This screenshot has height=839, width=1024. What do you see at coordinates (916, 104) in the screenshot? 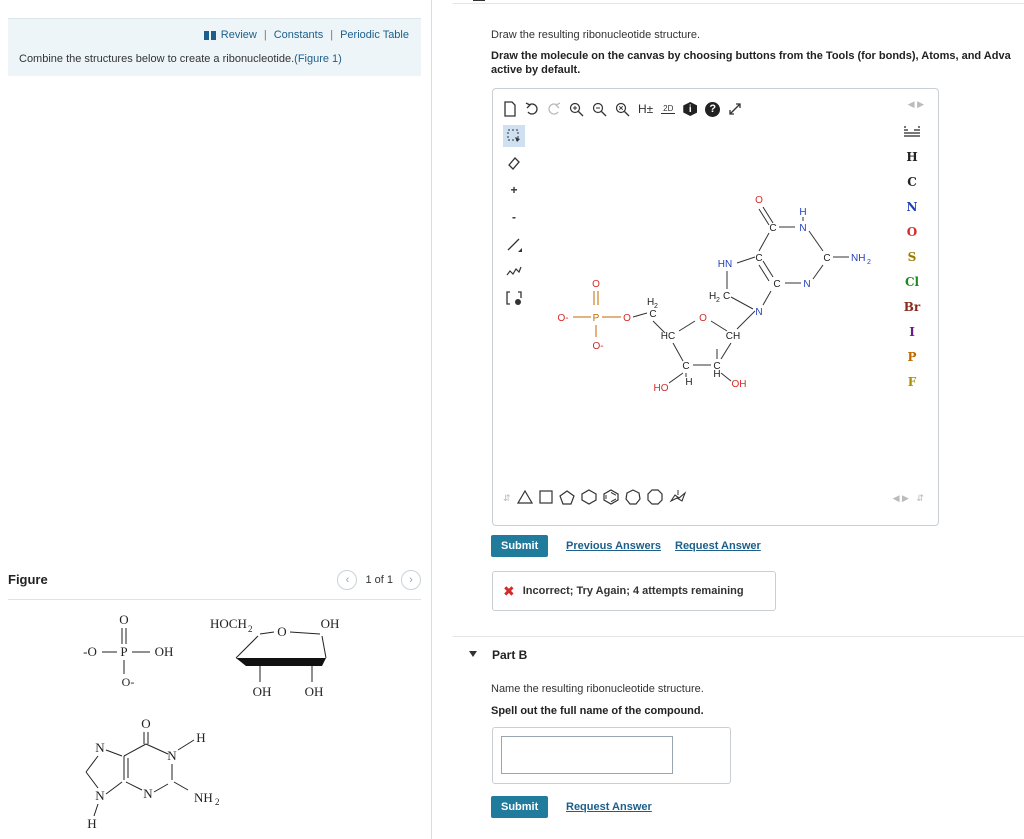
I see `atom-panel-scroll-icon: ◀ ▶` at bounding box center [916, 104].